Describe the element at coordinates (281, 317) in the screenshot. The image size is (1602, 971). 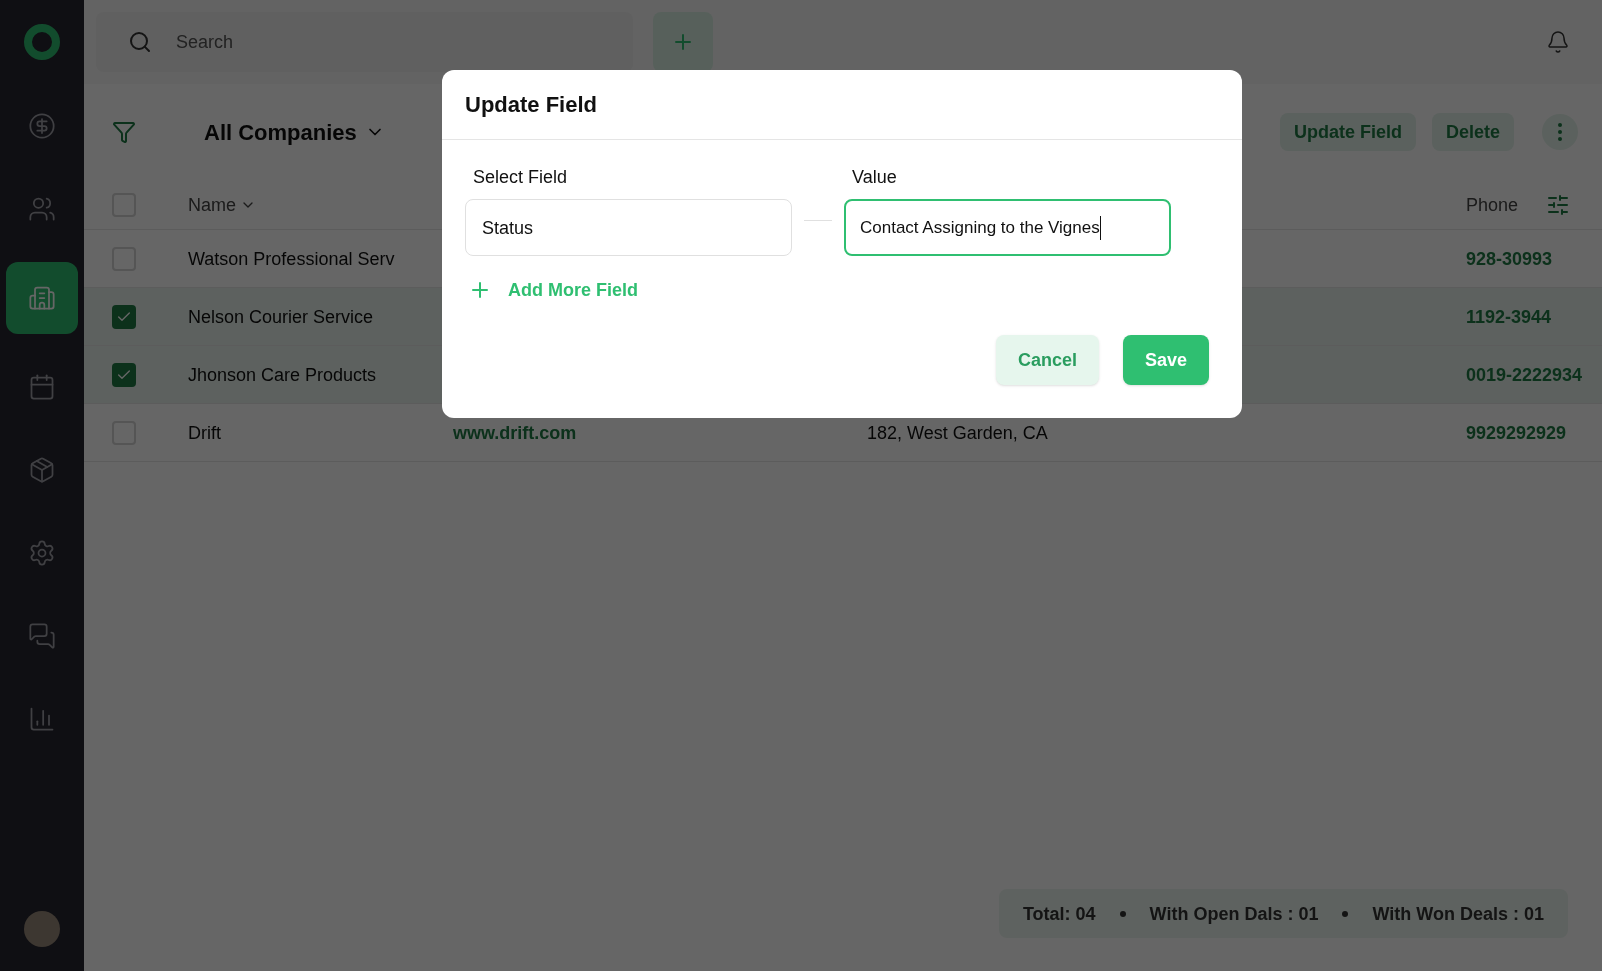
I see `company-name: Nelson Courier Service` at that location.